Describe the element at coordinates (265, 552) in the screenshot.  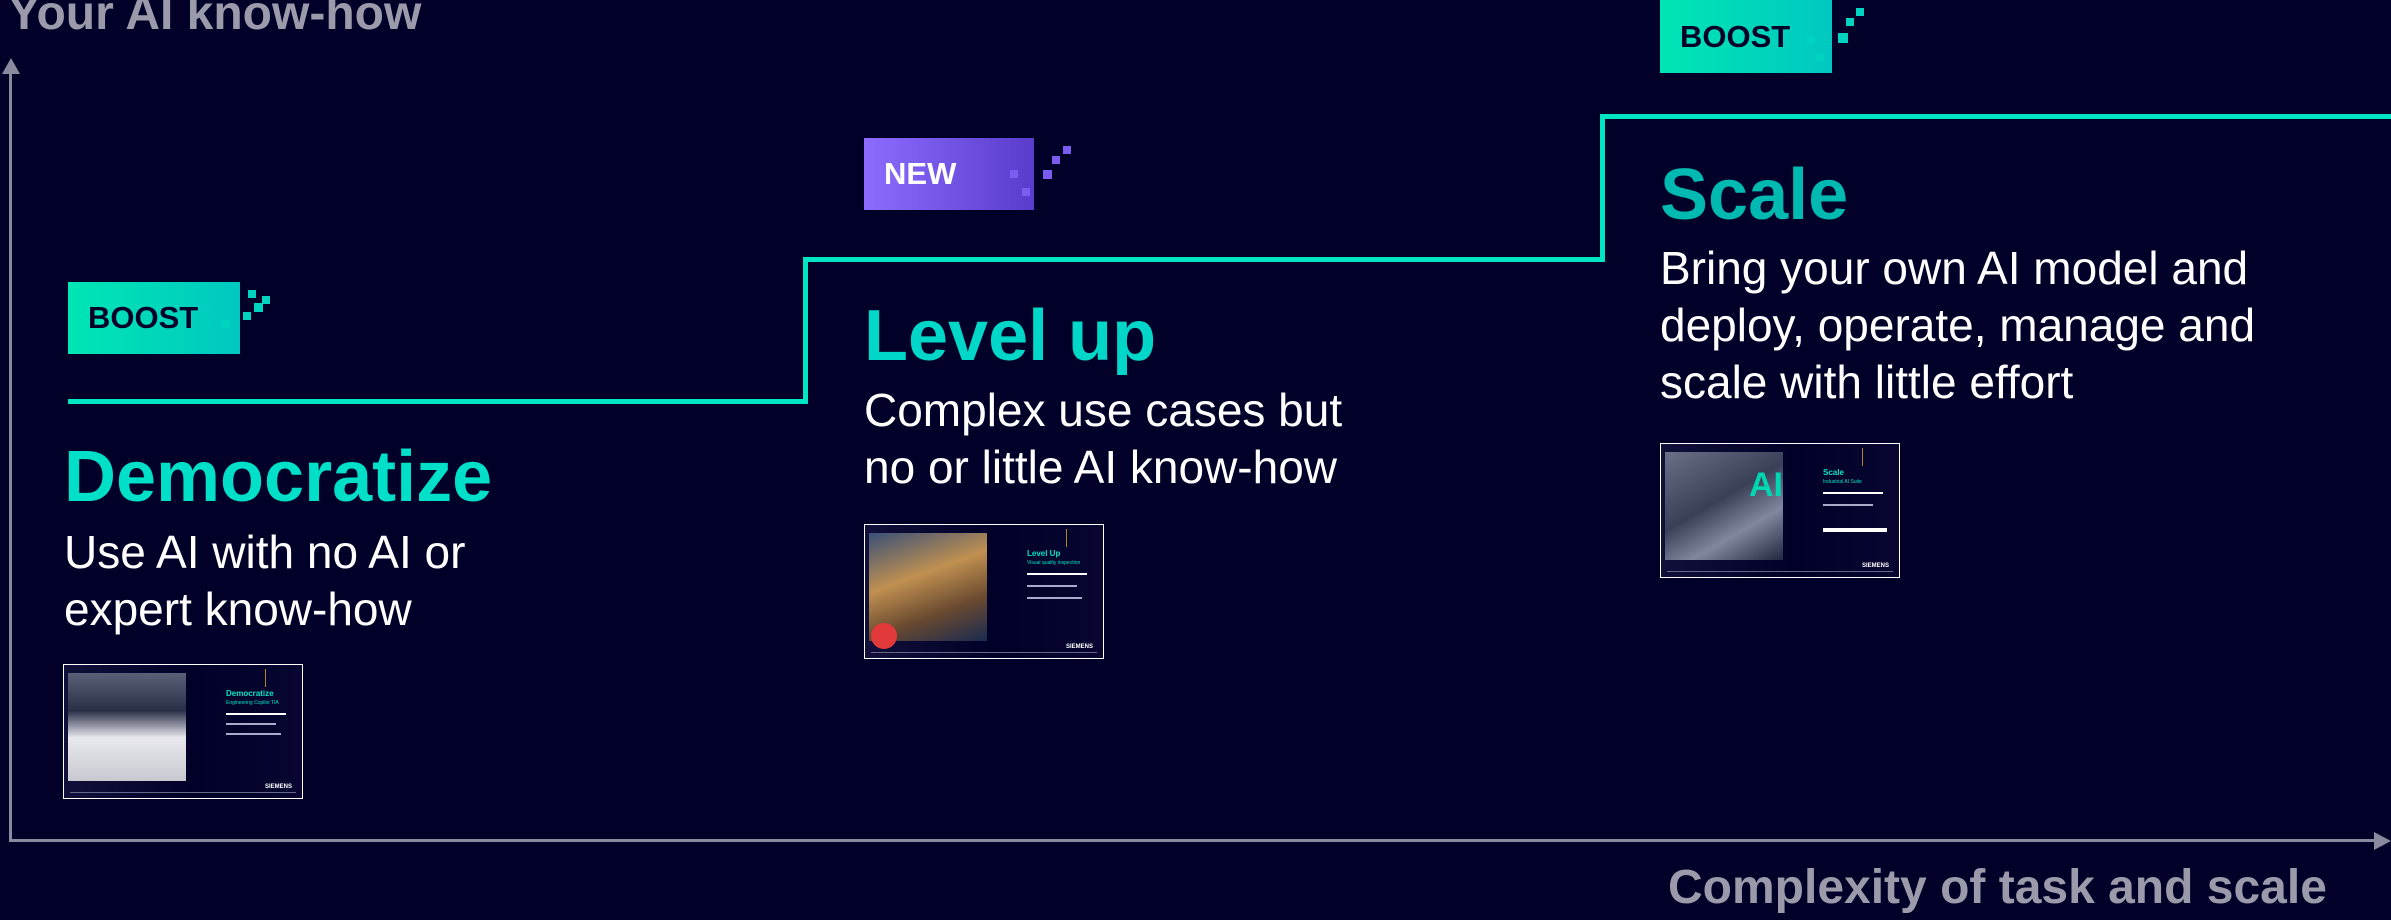
I see `description-line: Use AI with no AI or` at that location.